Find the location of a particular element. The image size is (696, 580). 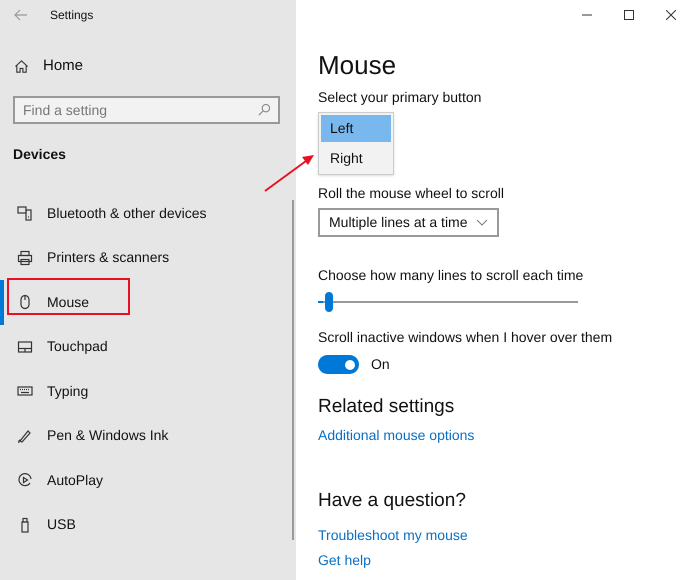

chevron-down-icon is located at coordinates (482, 222).